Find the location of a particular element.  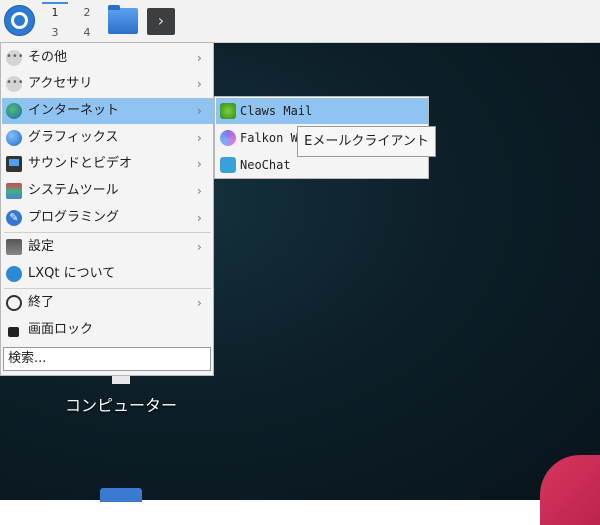

start-menu-button is located at coordinates (19, 20).